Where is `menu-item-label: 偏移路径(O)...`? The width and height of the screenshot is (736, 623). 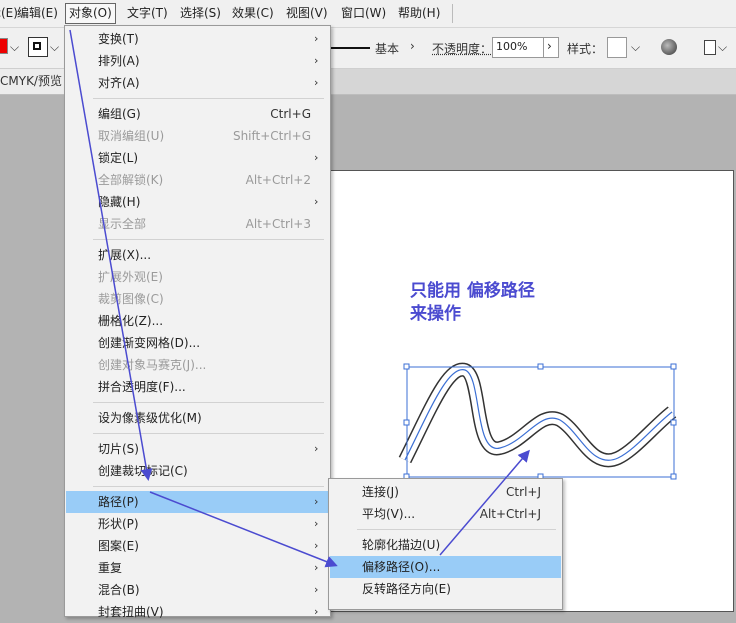 menu-item-label: 偏移路径(O)... is located at coordinates (401, 567).